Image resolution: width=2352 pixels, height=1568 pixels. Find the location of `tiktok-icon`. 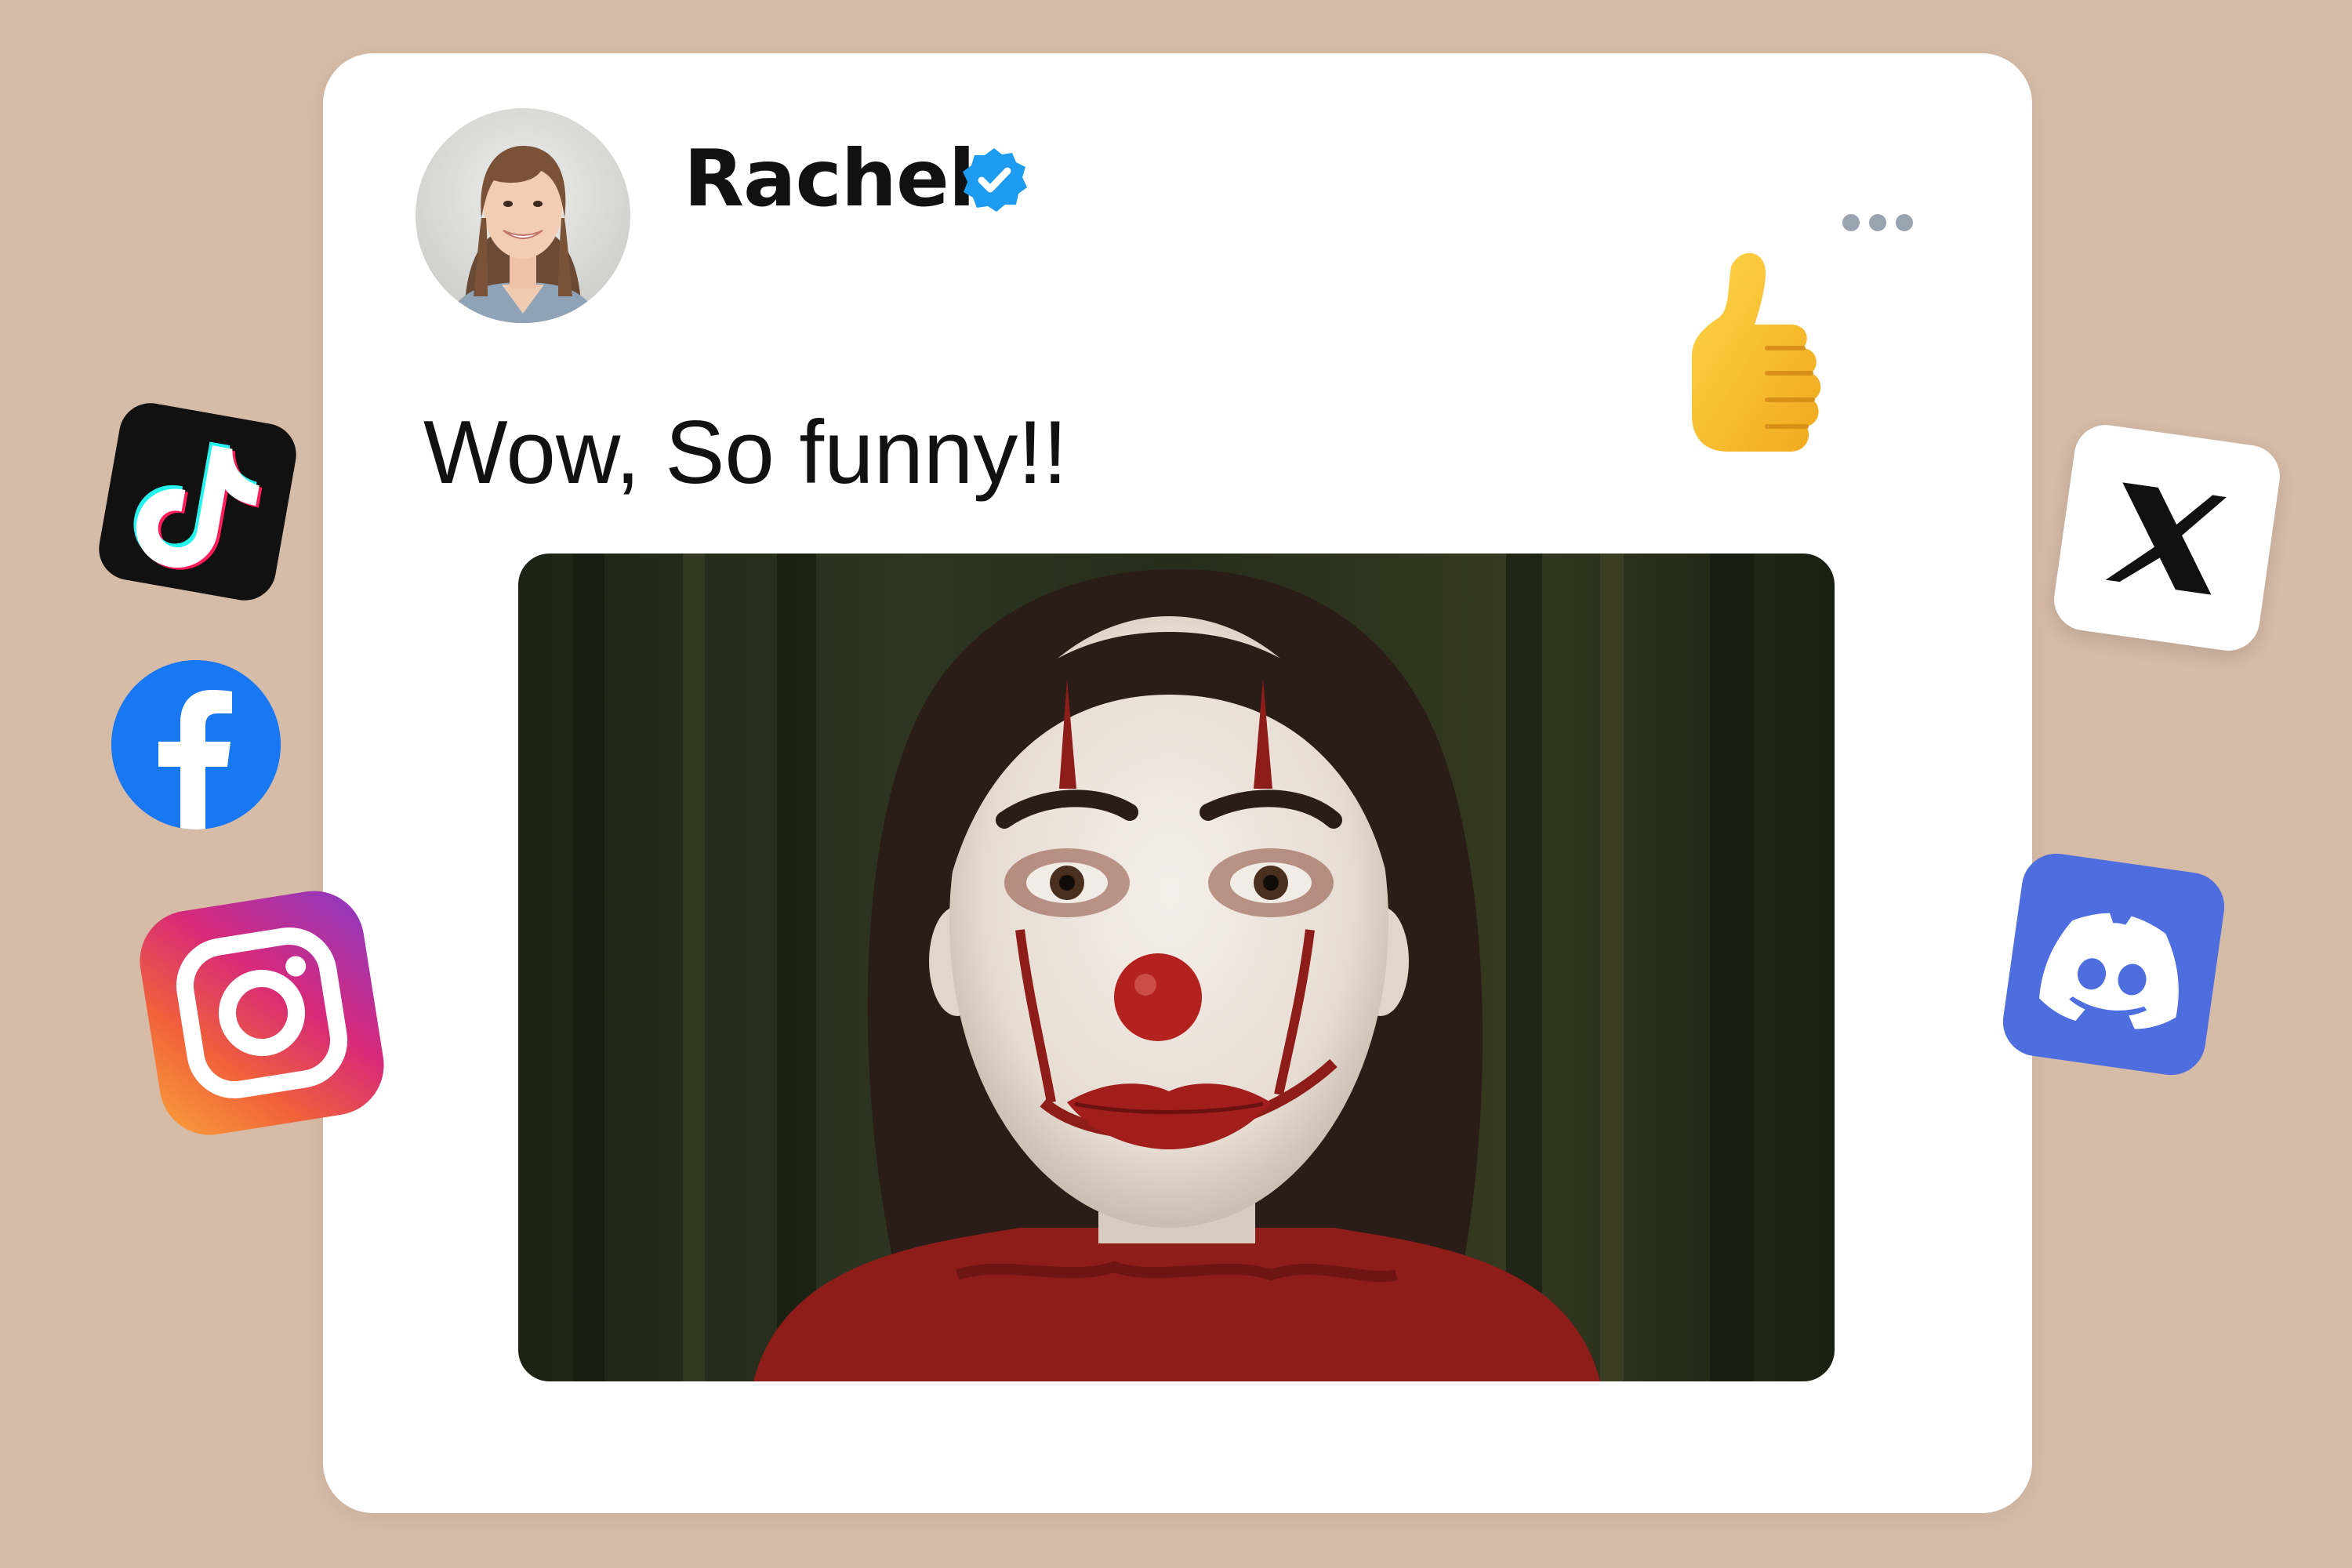

tiktok-icon is located at coordinates (197, 502).